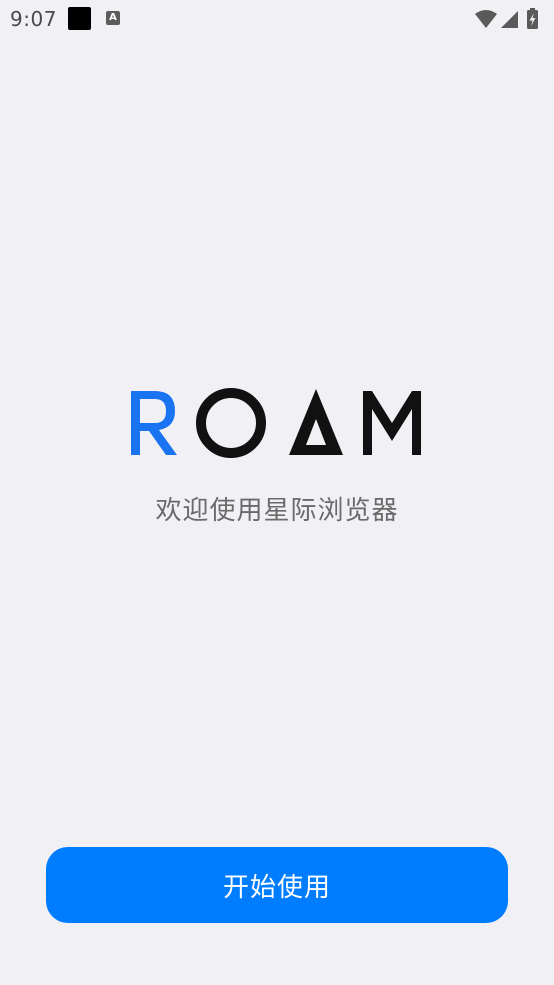 This screenshot has height=985, width=554. Describe the element at coordinates (277, 885) in the screenshot. I see `start-button: 开始使用` at that location.